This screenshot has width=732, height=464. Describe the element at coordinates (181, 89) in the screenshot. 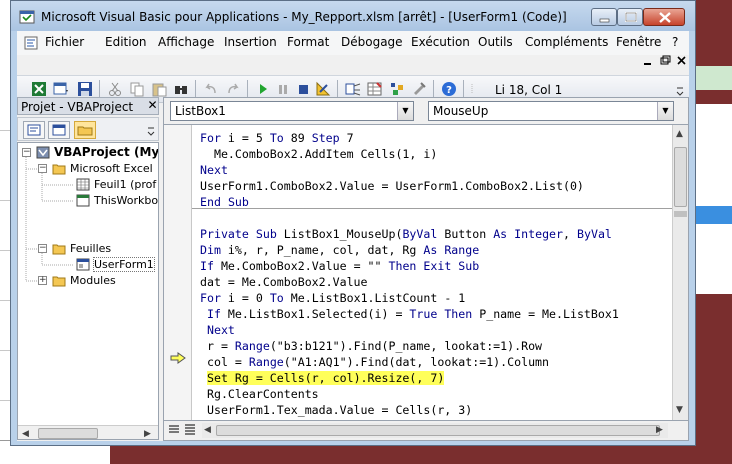

I see `find-icon` at that location.